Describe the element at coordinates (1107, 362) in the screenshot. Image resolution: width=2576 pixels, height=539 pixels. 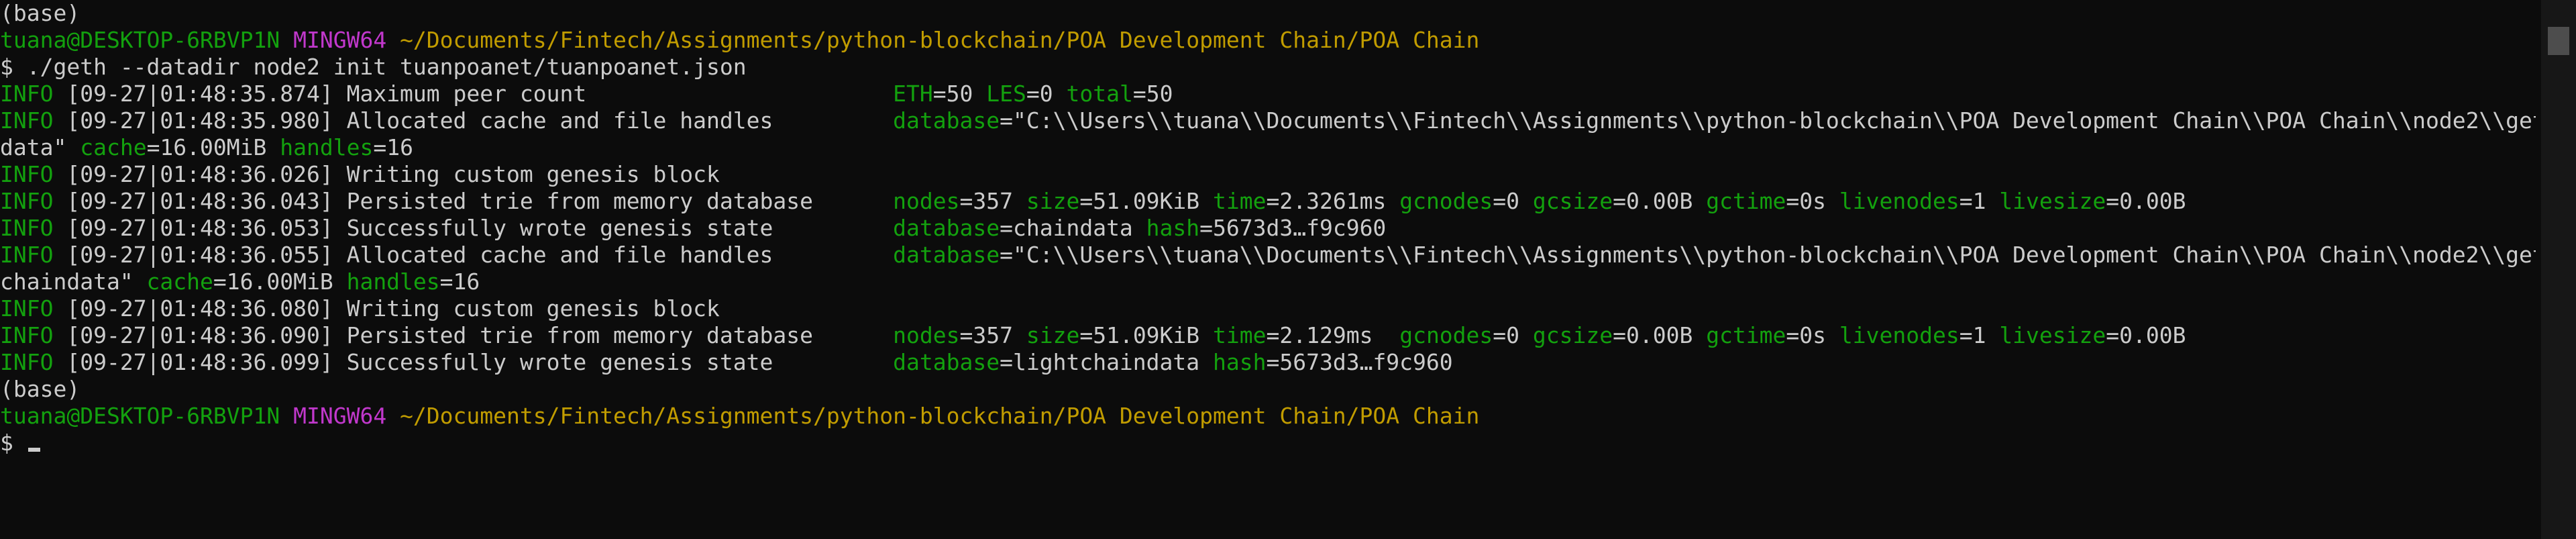
I see `log-value: =lightchaindata` at that location.